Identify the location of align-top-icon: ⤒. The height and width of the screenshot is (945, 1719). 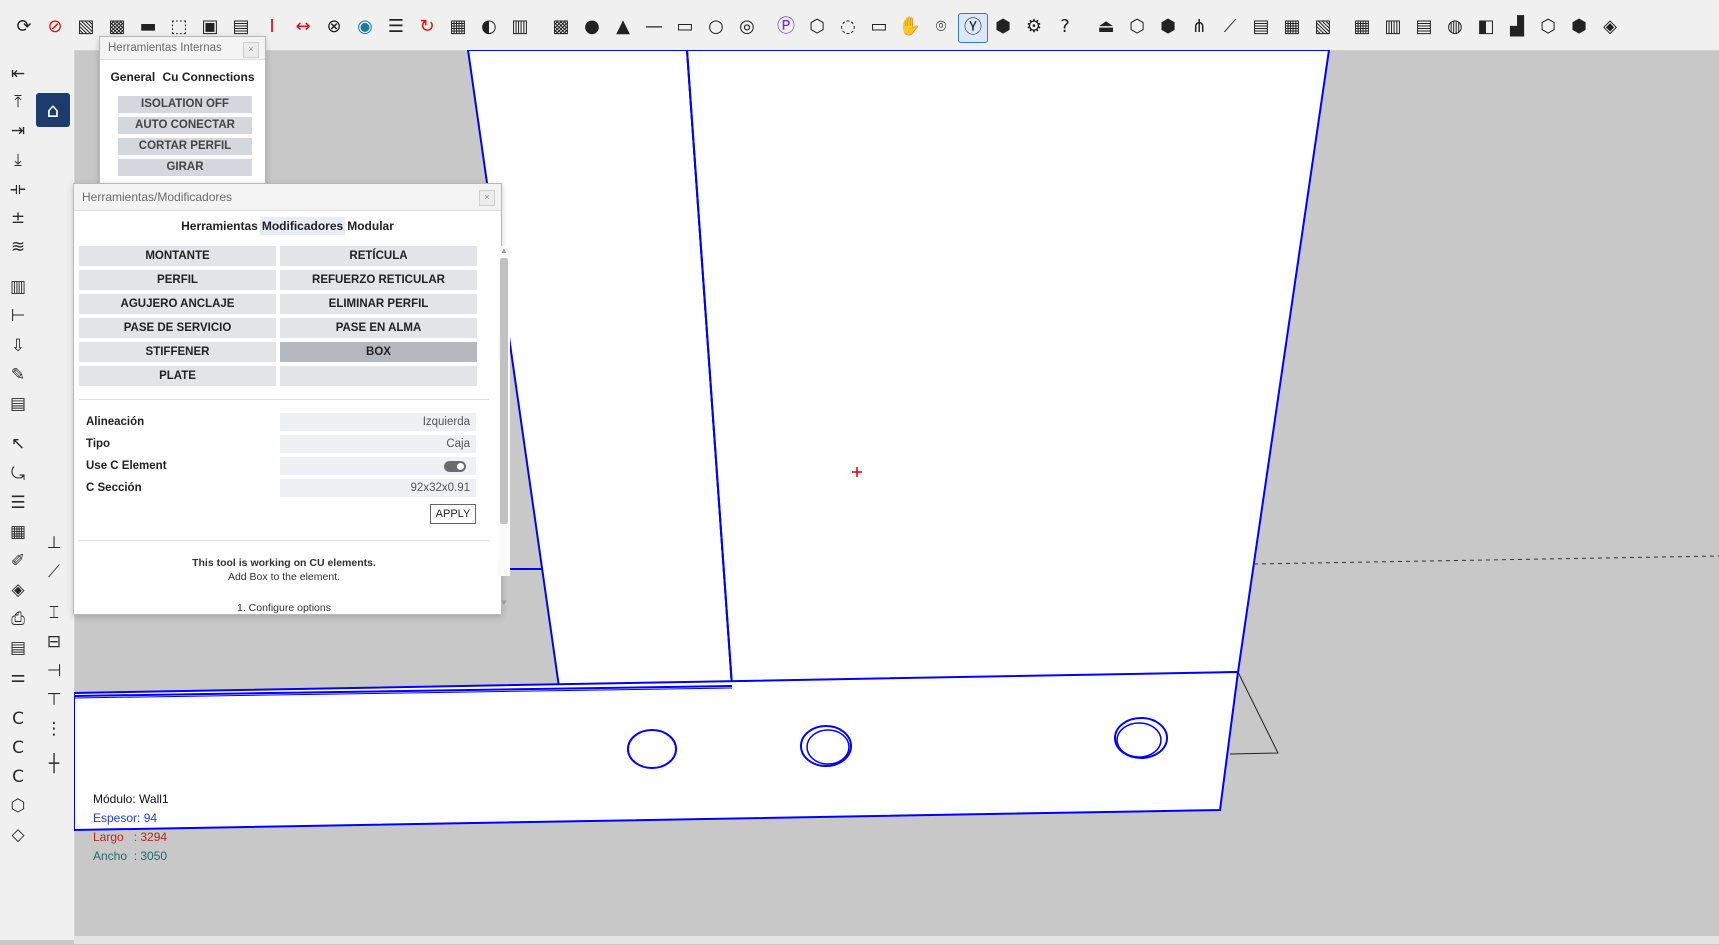
(18, 102).